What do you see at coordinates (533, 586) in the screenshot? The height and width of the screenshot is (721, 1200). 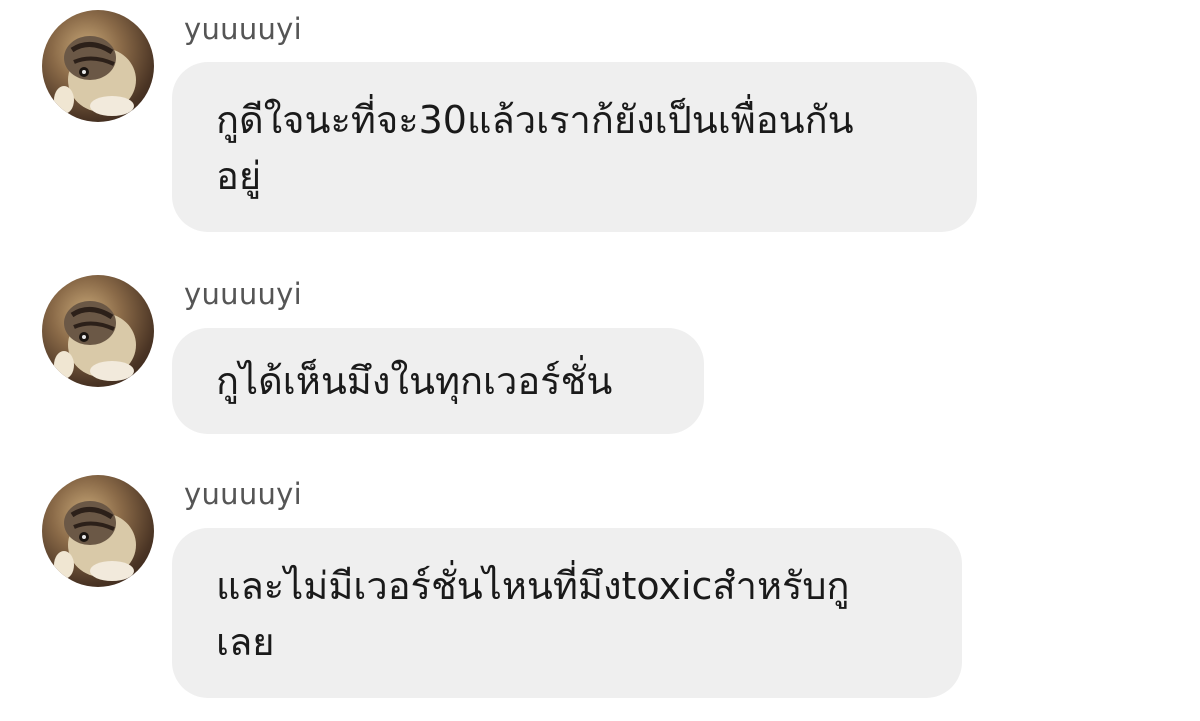 I see `message-text-line: และไม่มีเวอร์ชั่นไหนที่มึงtoxicสำหรับกู` at bounding box center [533, 586].